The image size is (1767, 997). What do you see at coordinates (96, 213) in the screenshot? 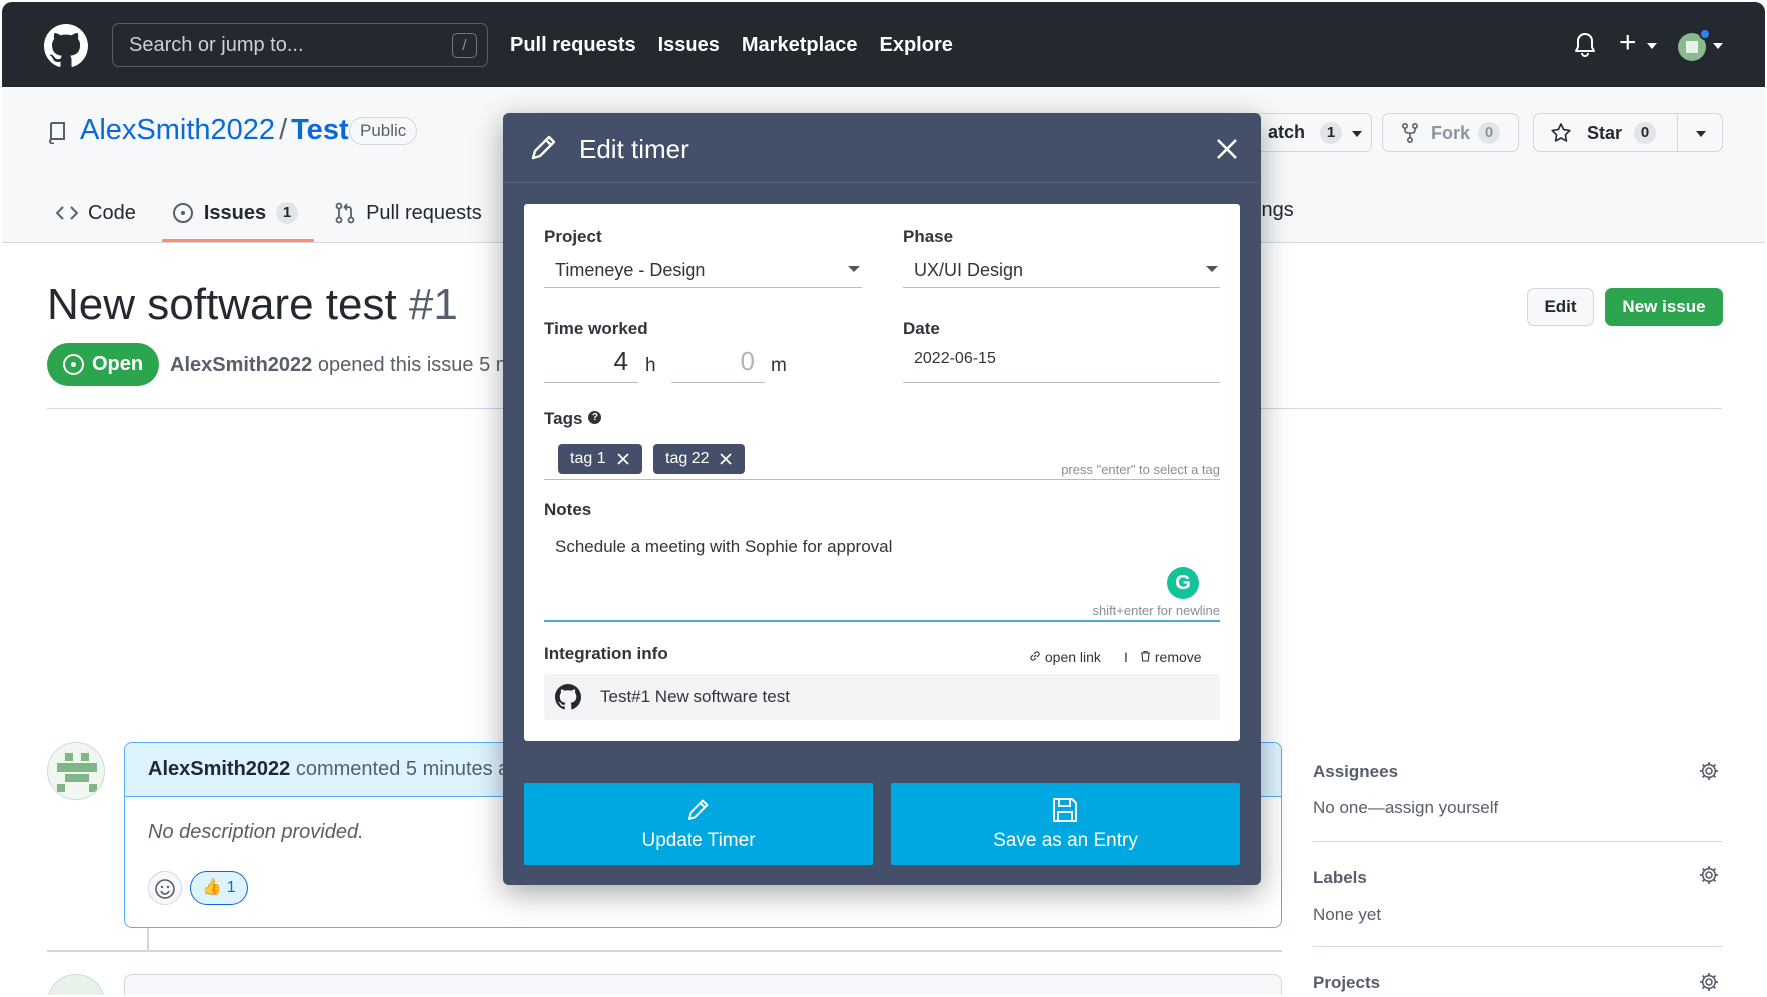
I see `tab-code: Code` at bounding box center [96, 213].